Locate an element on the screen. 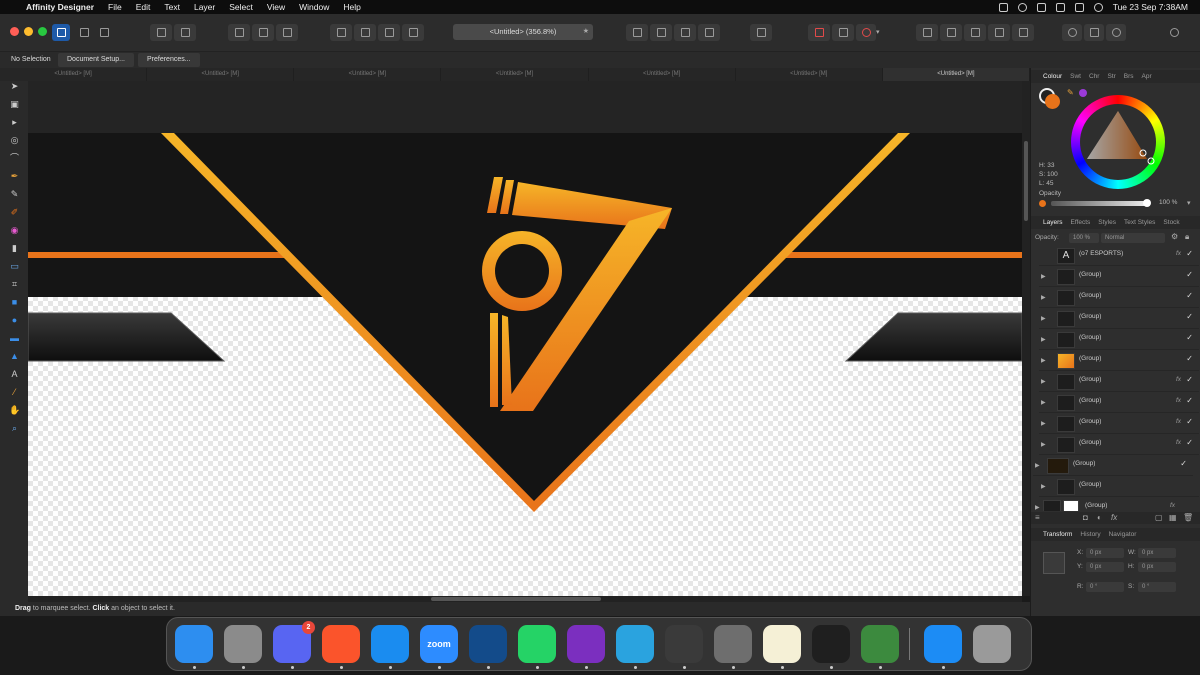  tab-transform: Transform is located at coordinates (1057, 534).